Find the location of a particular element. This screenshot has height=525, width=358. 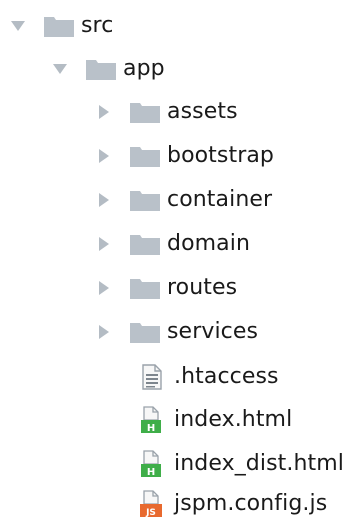

js-badge-label: JS is located at coordinates (150, 513).